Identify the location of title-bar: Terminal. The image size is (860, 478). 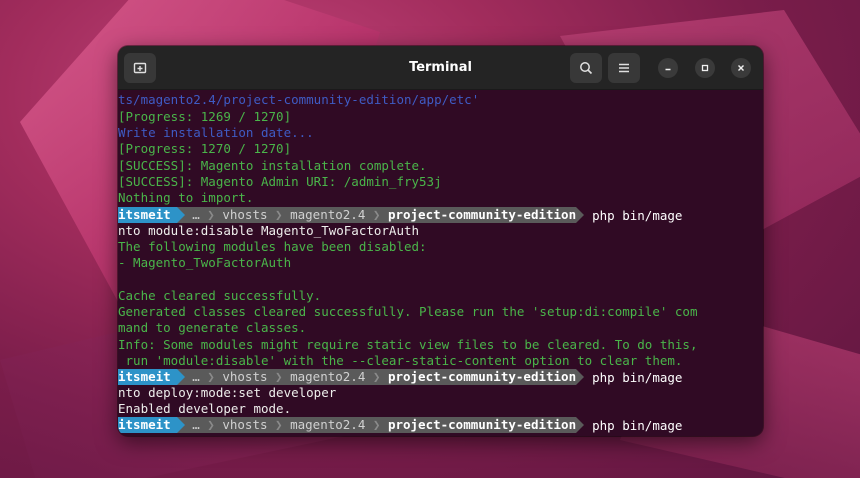
(440, 68).